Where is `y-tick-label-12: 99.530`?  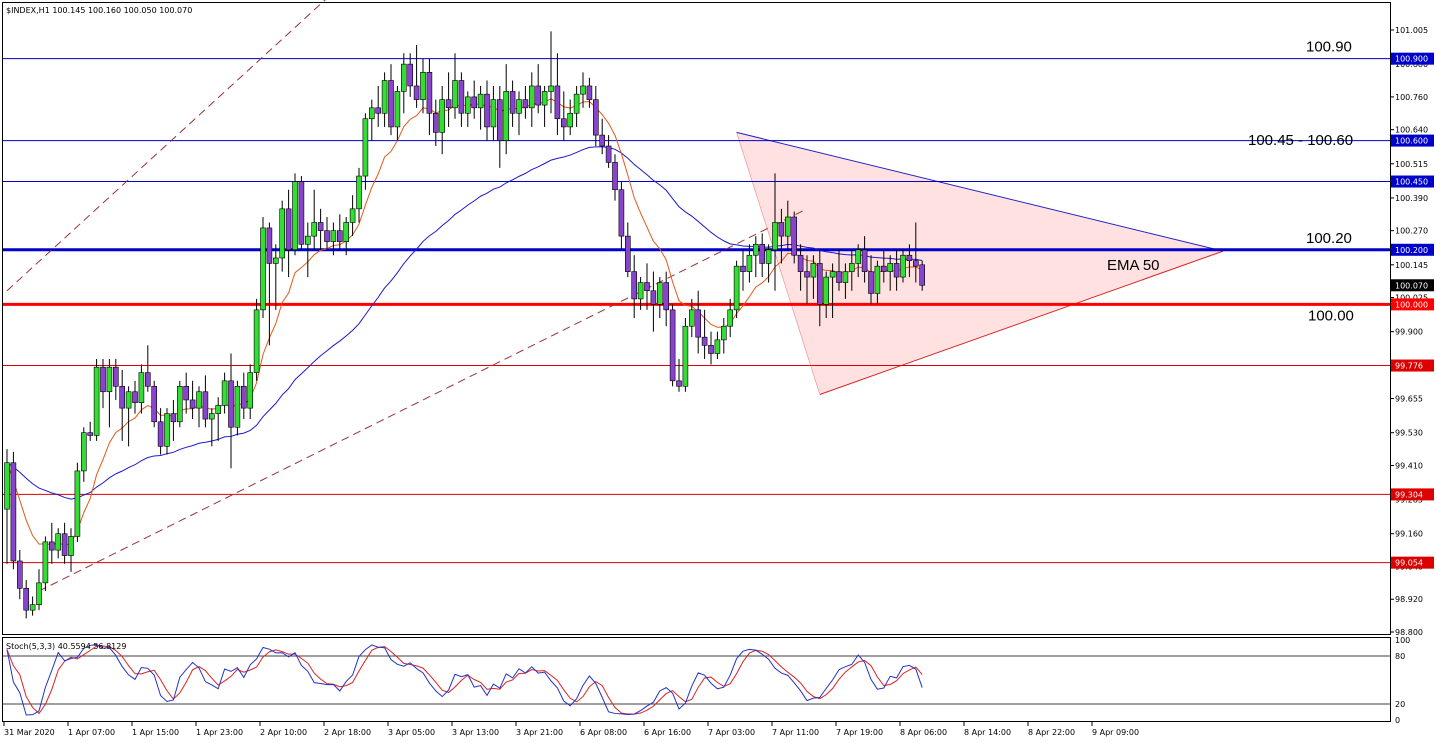 y-tick-label-12: 99.530 is located at coordinates (1409, 433).